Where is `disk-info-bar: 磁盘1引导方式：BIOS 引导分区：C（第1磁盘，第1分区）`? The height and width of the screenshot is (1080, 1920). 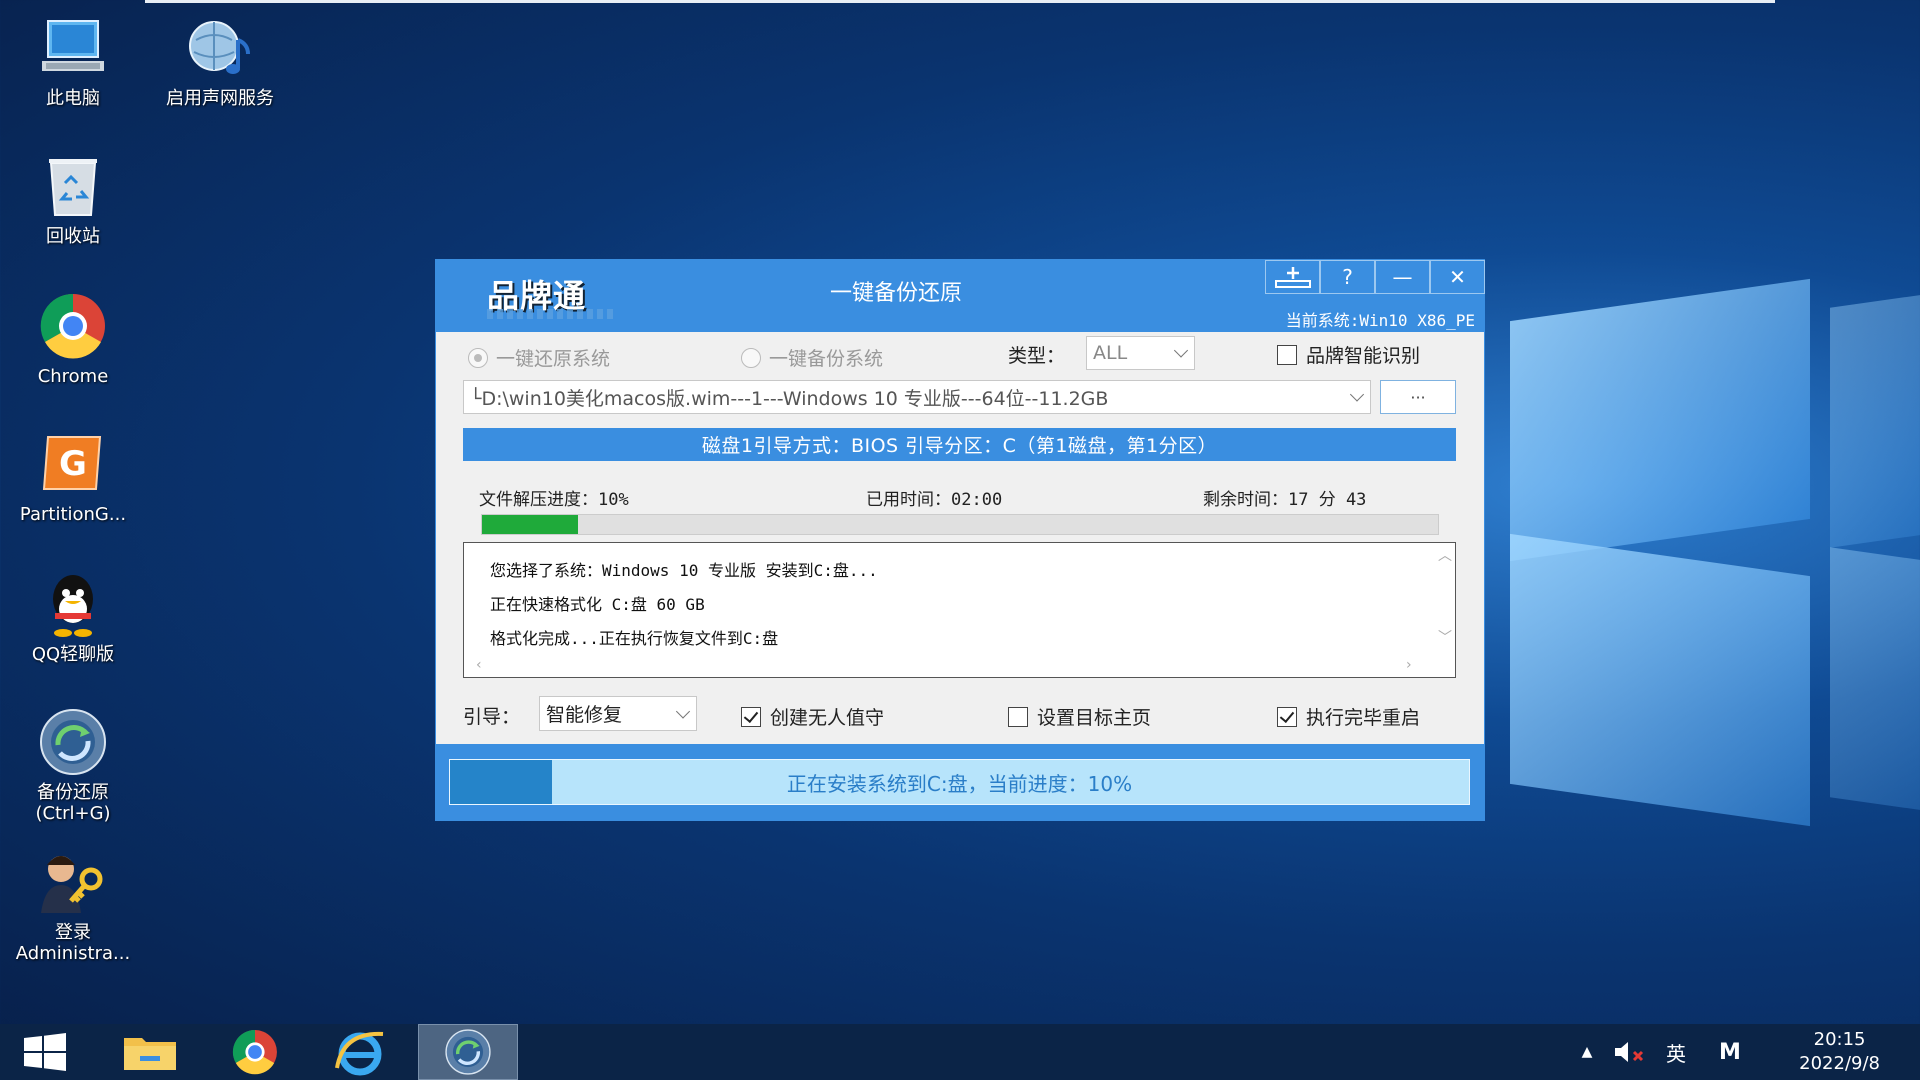 disk-info-bar: 磁盘1引导方式：BIOS 引导分区：C（第1磁盘，第1分区） is located at coordinates (959, 444).